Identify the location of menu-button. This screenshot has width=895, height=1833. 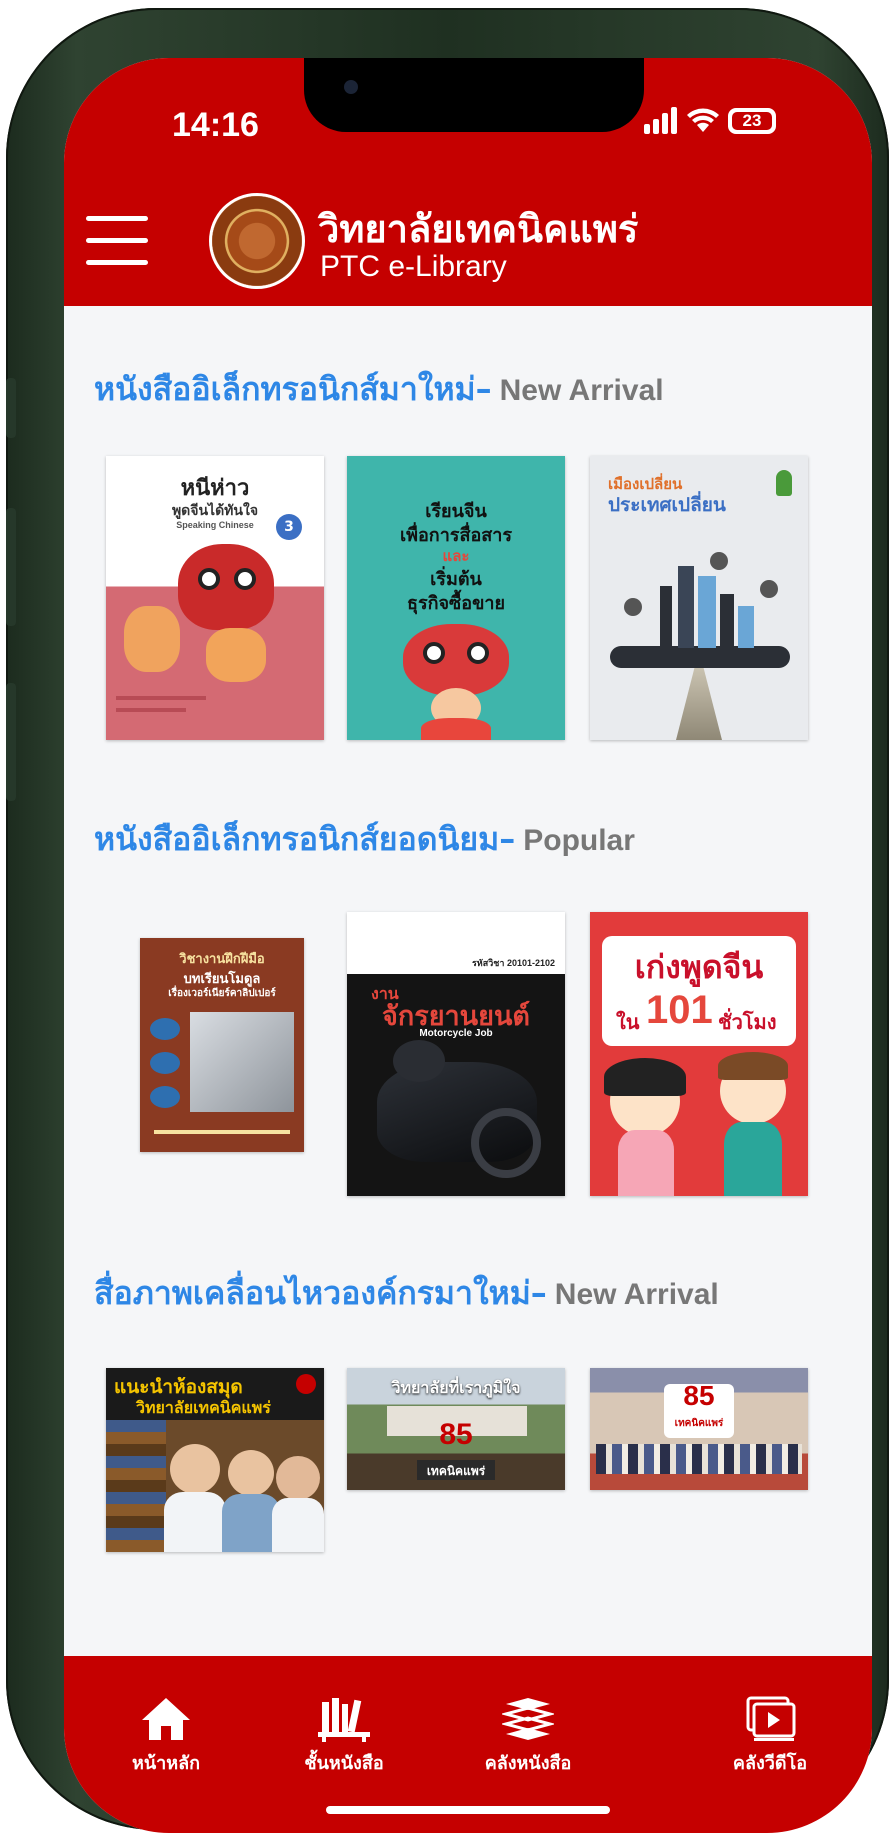
(119, 242).